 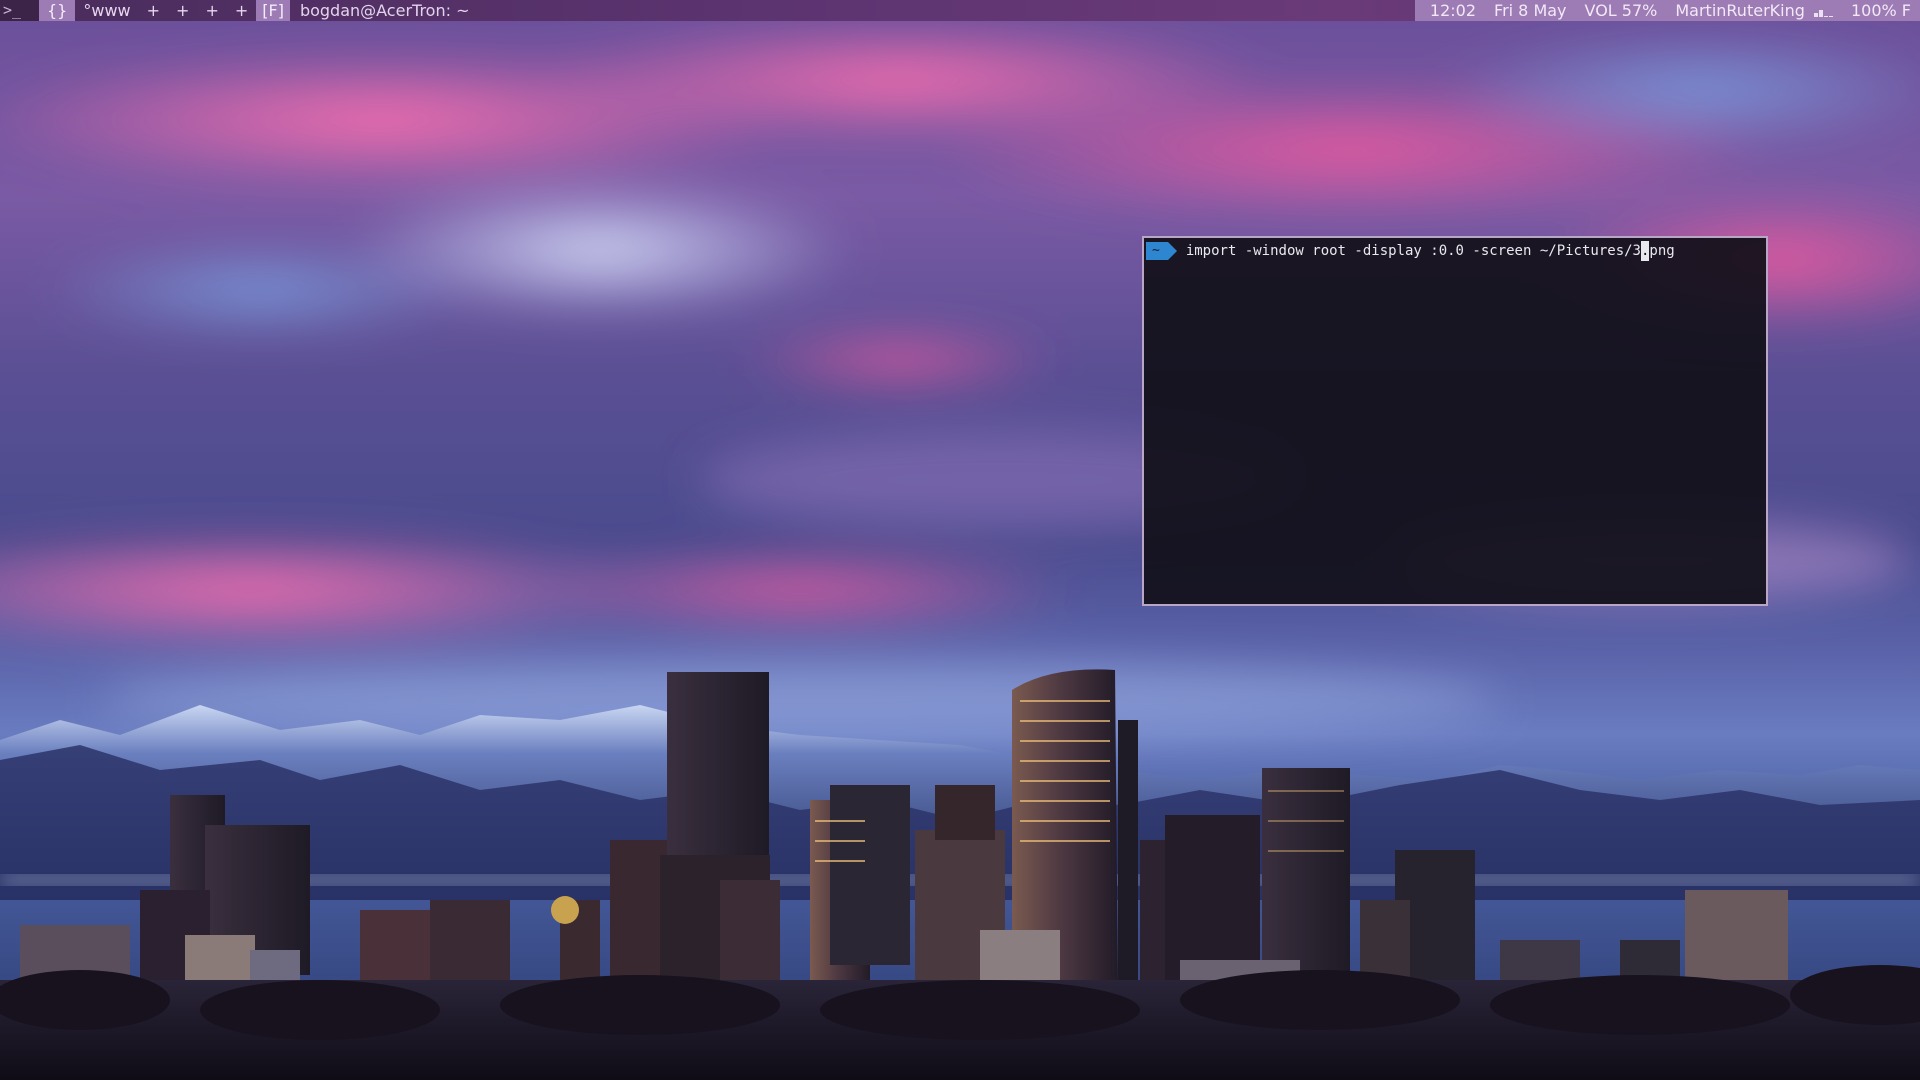 I want to click on workspace-3: +, so click(x=153, y=10).